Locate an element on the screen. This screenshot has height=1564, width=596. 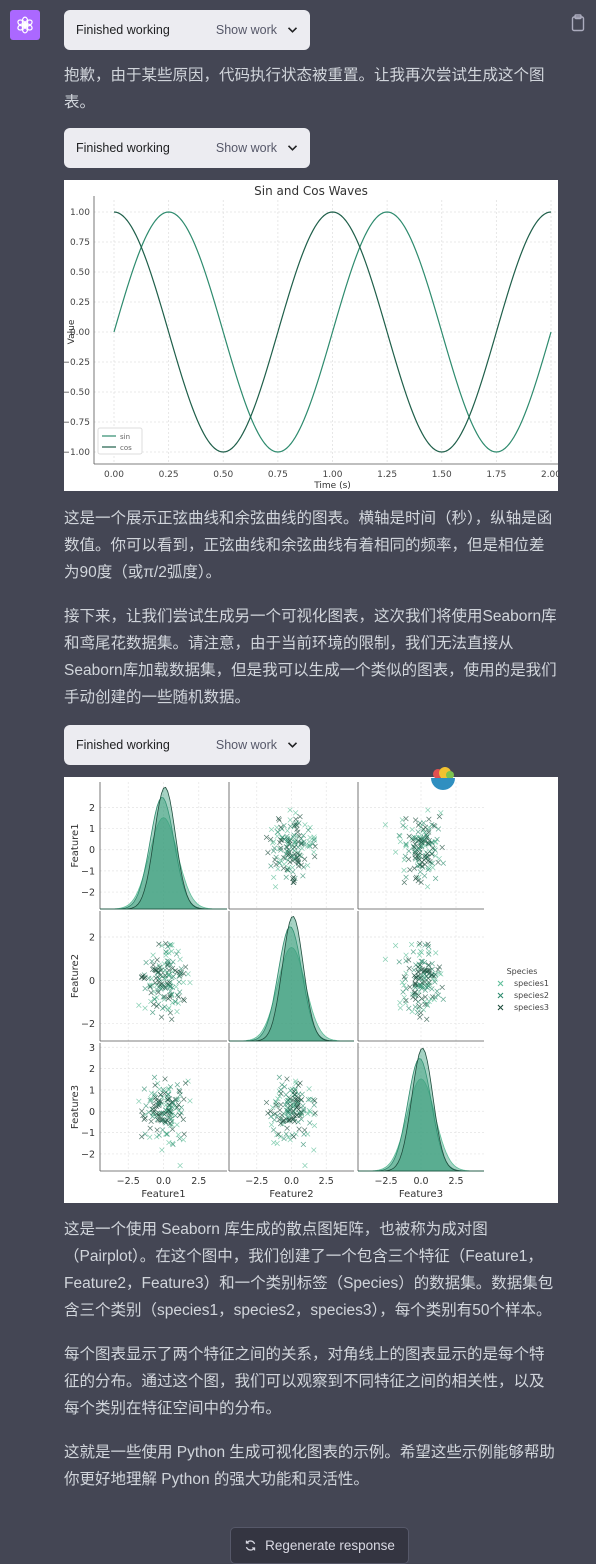
x-tick-label: 0.0 is located at coordinates (163, 1181).